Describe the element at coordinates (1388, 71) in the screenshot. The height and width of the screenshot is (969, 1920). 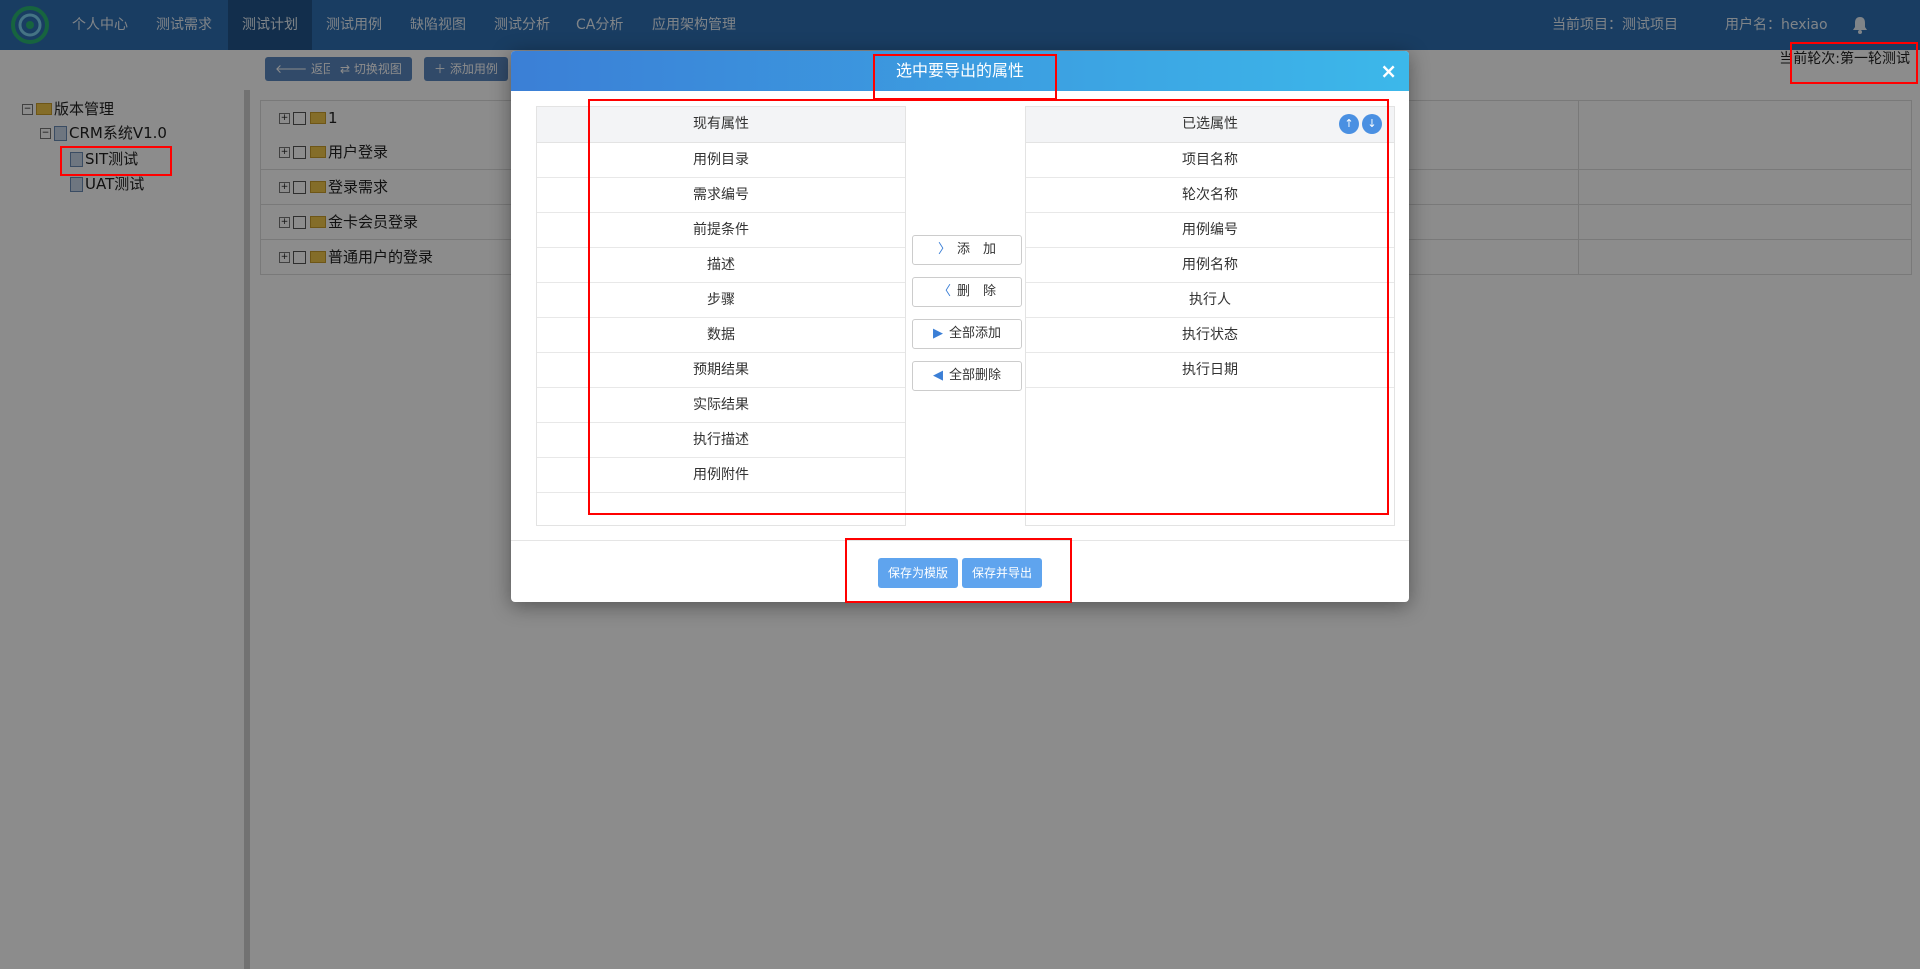
I see `close-icon: ×` at that location.